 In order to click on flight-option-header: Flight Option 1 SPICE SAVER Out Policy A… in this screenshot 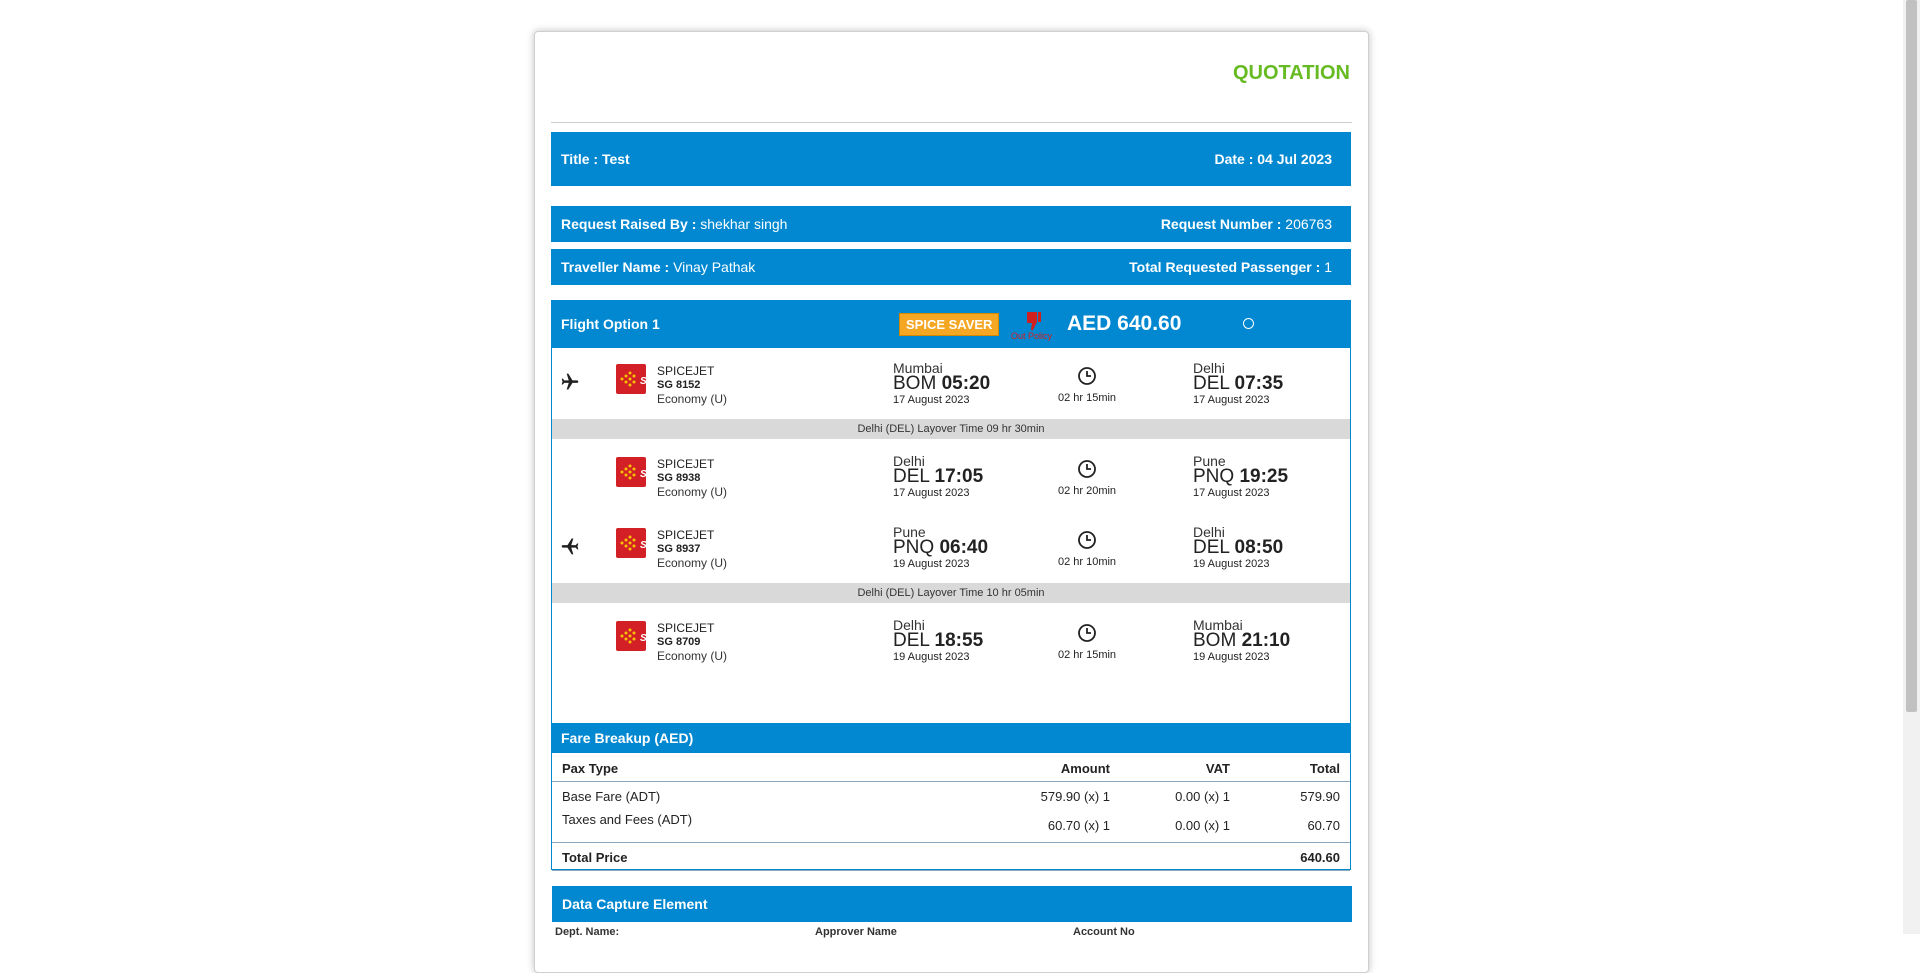, I will do `click(951, 324)`.